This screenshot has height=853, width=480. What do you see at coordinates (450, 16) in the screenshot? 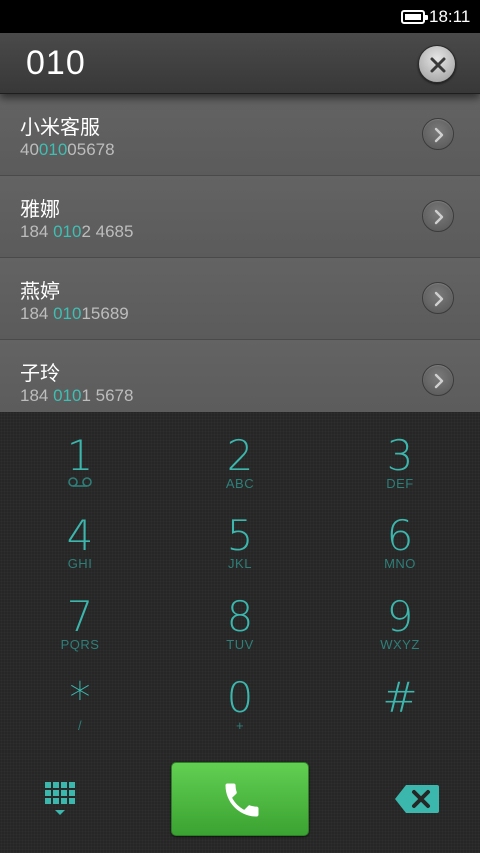
I see `status-time: 18:11` at bounding box center [450, 16].